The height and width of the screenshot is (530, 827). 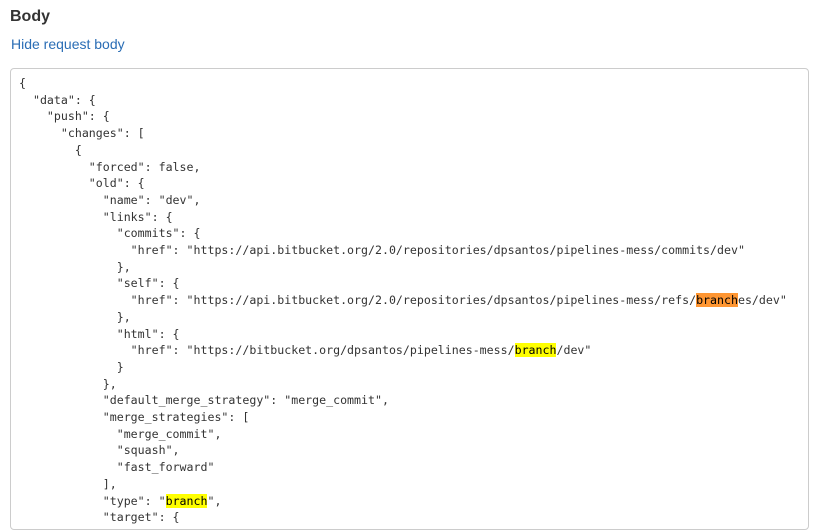 What do you see at coordinates (110, 199) in the screenshot?
I see `code-text: "name": "dev",` at bounding box center [110, 199].